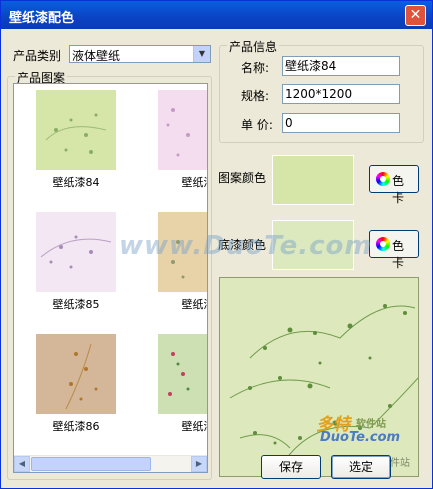 The image size is (433, 489). What do you see at coordinates (91, 464) in the screenshot?
I see `scroll-thumb` at bounding box center [91, 464].